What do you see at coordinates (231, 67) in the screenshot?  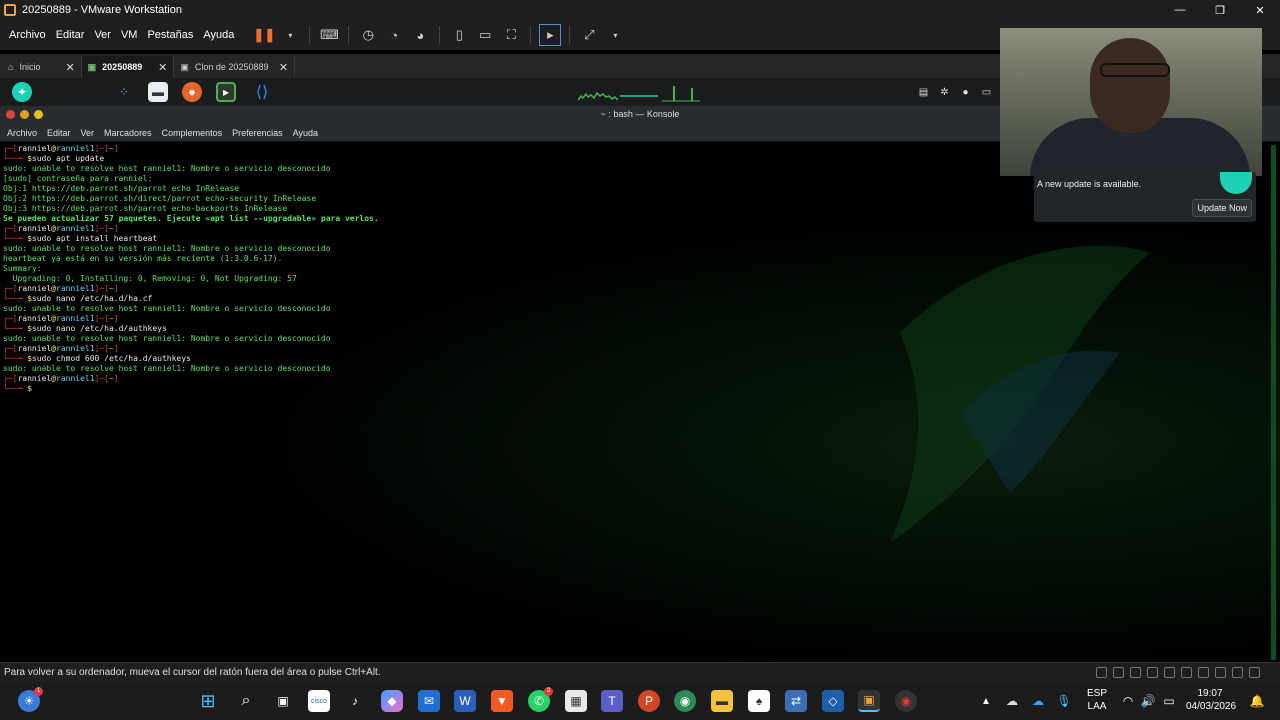 I see `tab-label: Clon de 20250889` at bounding box center [231, 67].